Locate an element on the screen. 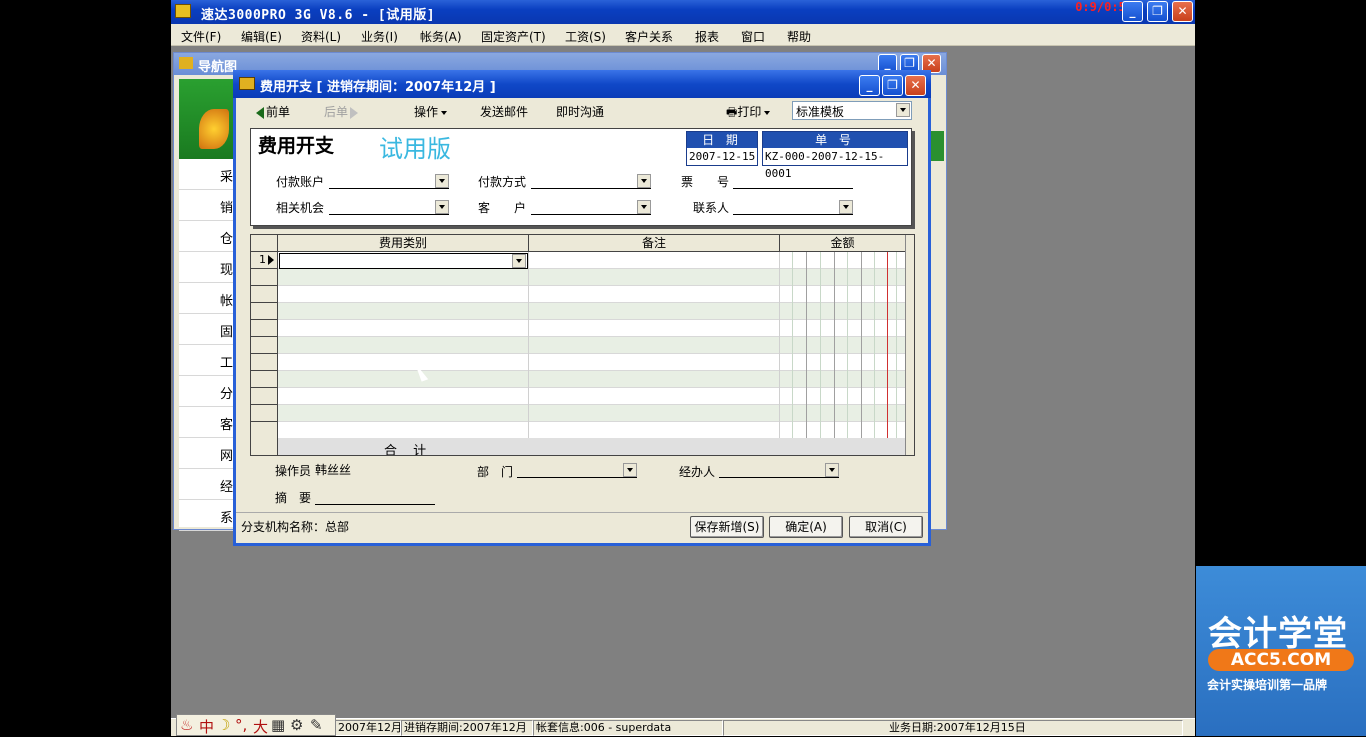 This screenshot has width=1366, height=737. close-button: ✕ is located at coordinates (1182, 11).